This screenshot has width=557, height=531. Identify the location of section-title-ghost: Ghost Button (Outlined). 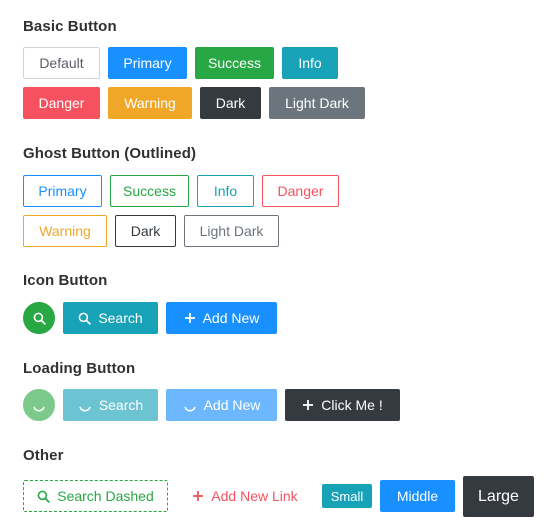
(110, 153).